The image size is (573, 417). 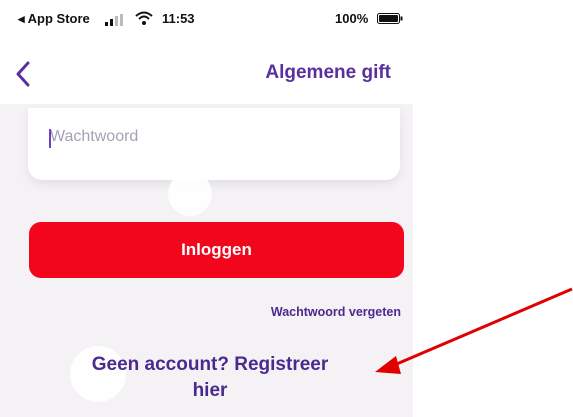 I want to click on back-button, so click(x=23, y=74).